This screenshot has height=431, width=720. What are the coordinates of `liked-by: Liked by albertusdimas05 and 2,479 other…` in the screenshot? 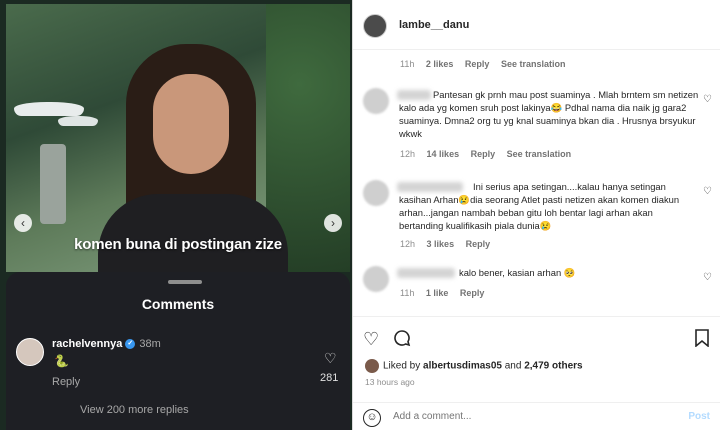 It's located at (474, 366).